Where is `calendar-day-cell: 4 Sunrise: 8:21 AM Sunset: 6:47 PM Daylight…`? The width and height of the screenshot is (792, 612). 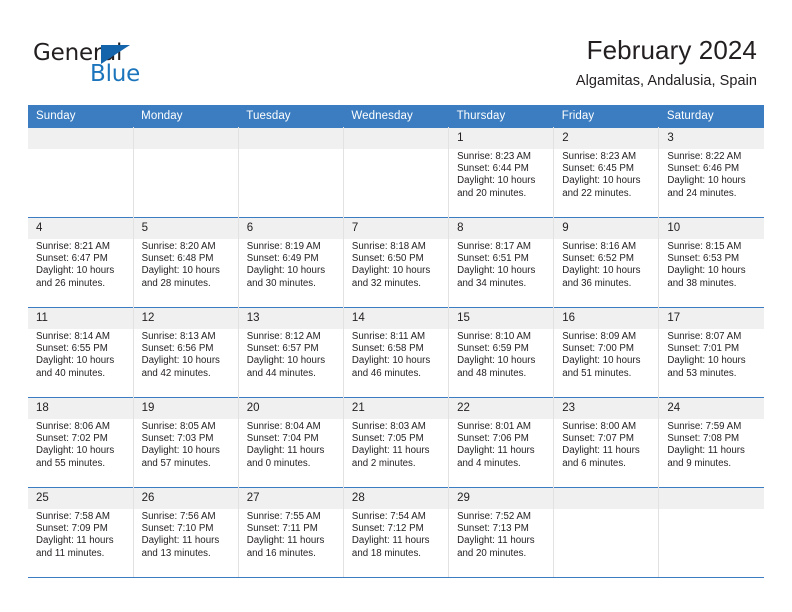
calendar-day-cell: 4 Sunrise: 8:21 AM Sunset: 6:47 PM Daylight… is located at coordinates (81, 262).